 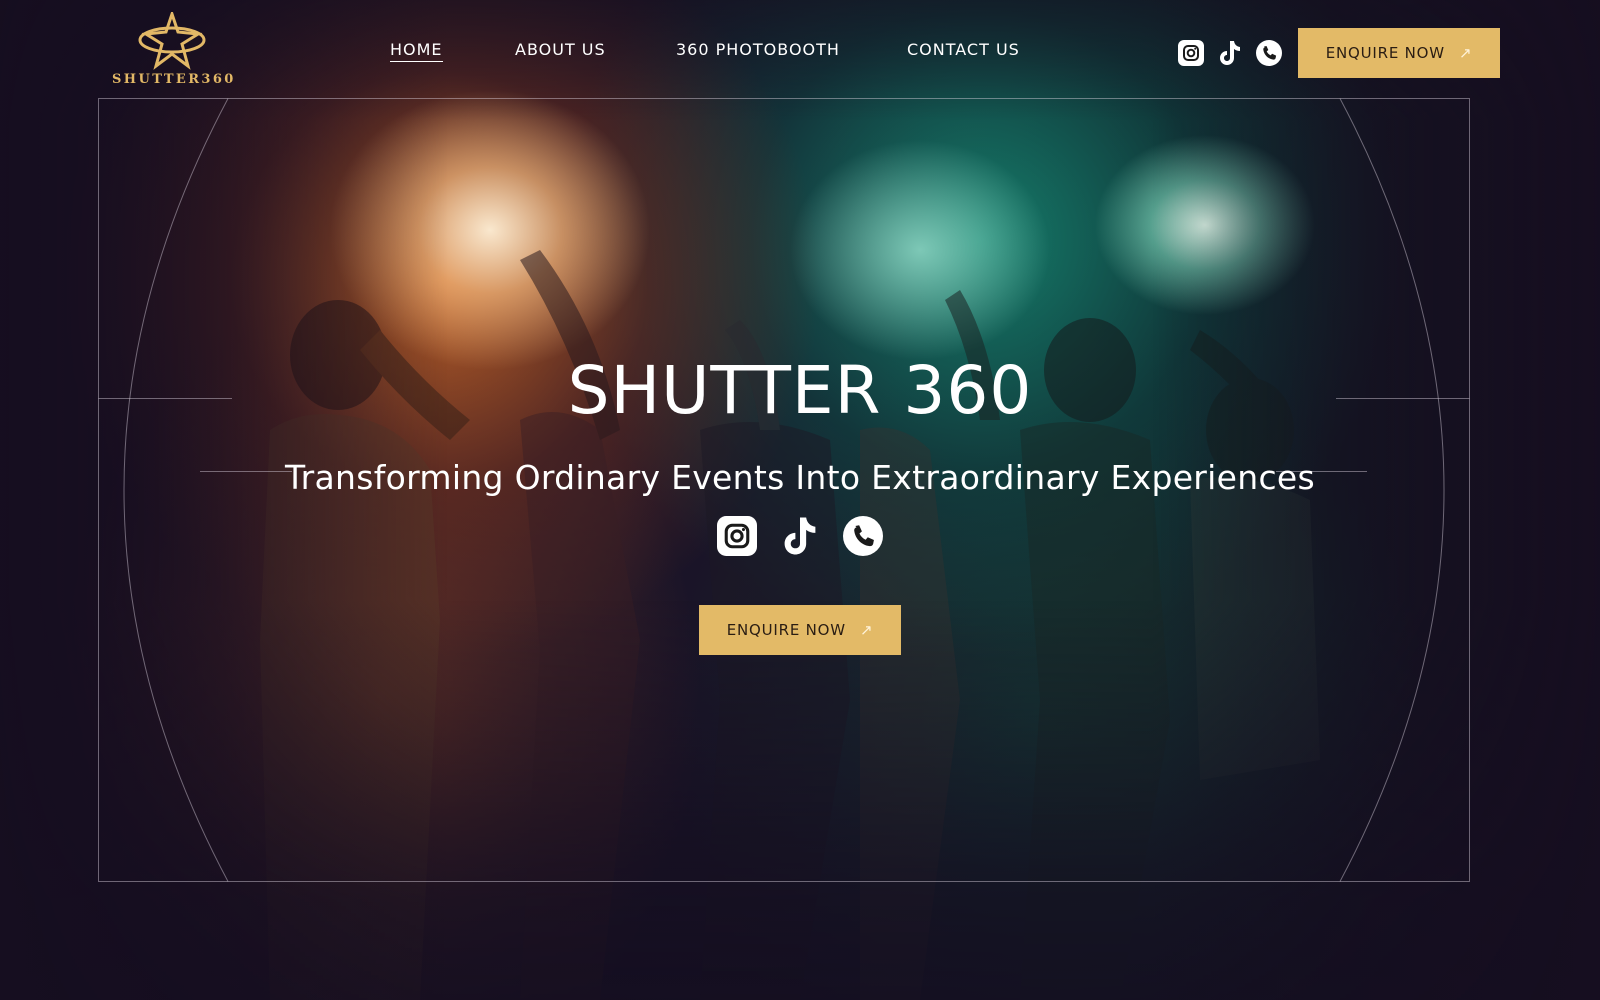 I want to click on hero-social-links, so click(x=800, y=536).